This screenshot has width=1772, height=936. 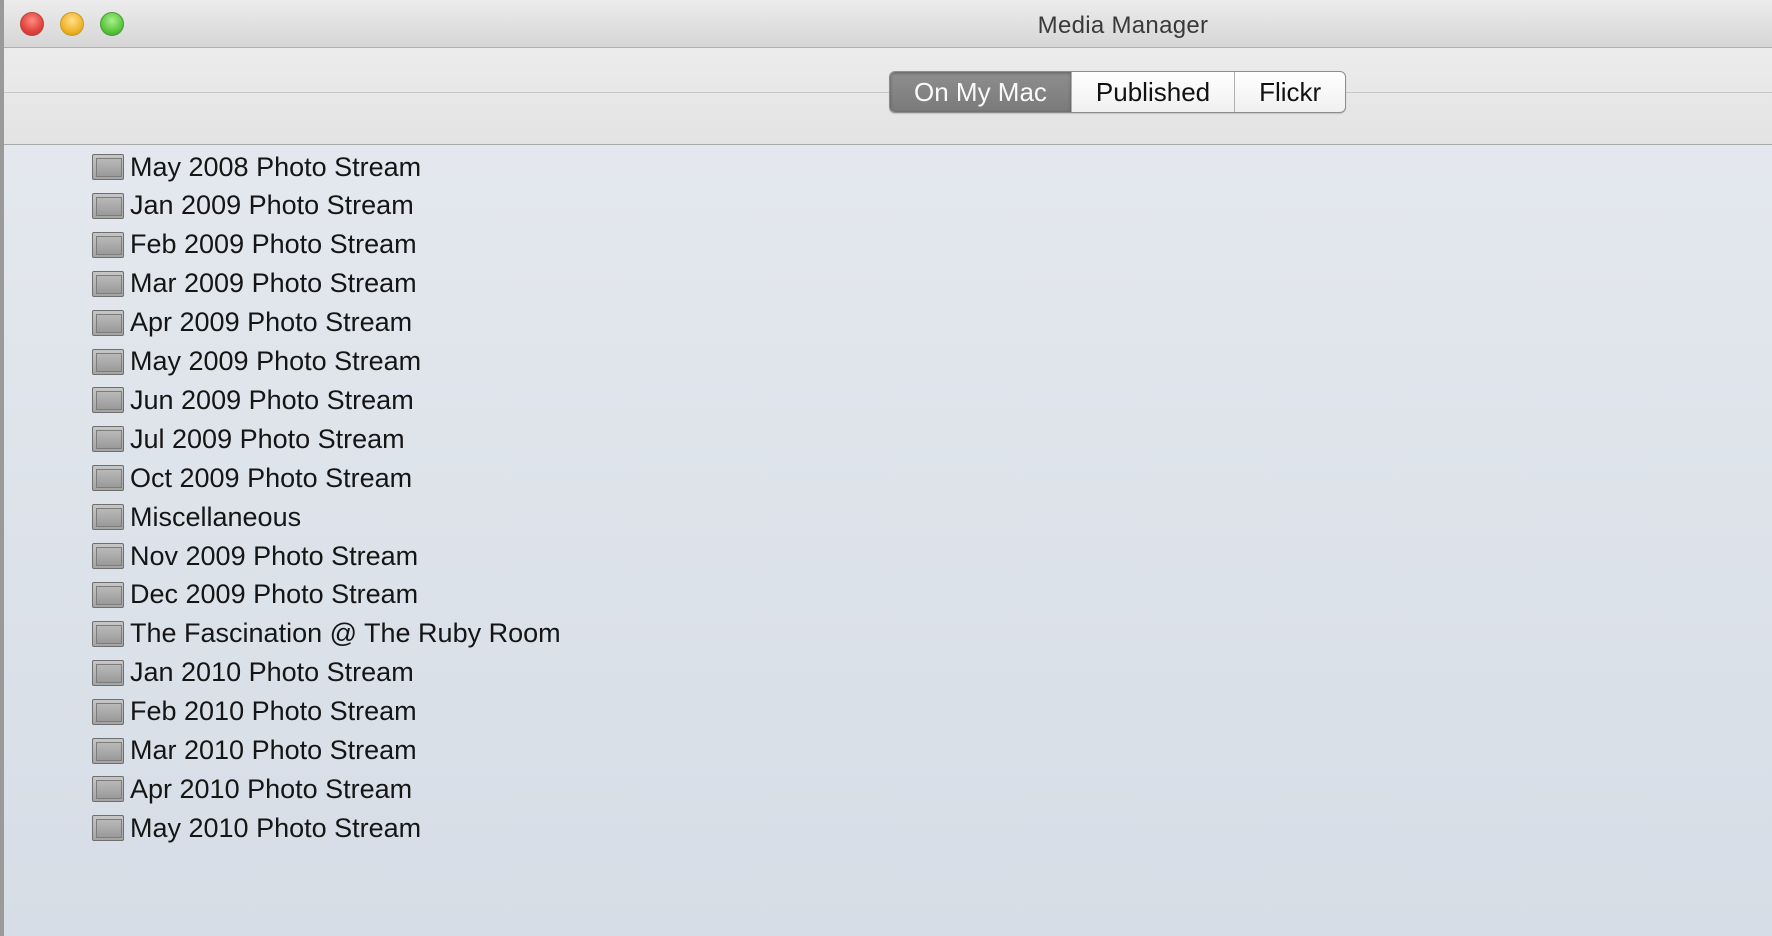 I want to click on album-label: Jun 2009 Photo Stream, so click(x=272, y=399).